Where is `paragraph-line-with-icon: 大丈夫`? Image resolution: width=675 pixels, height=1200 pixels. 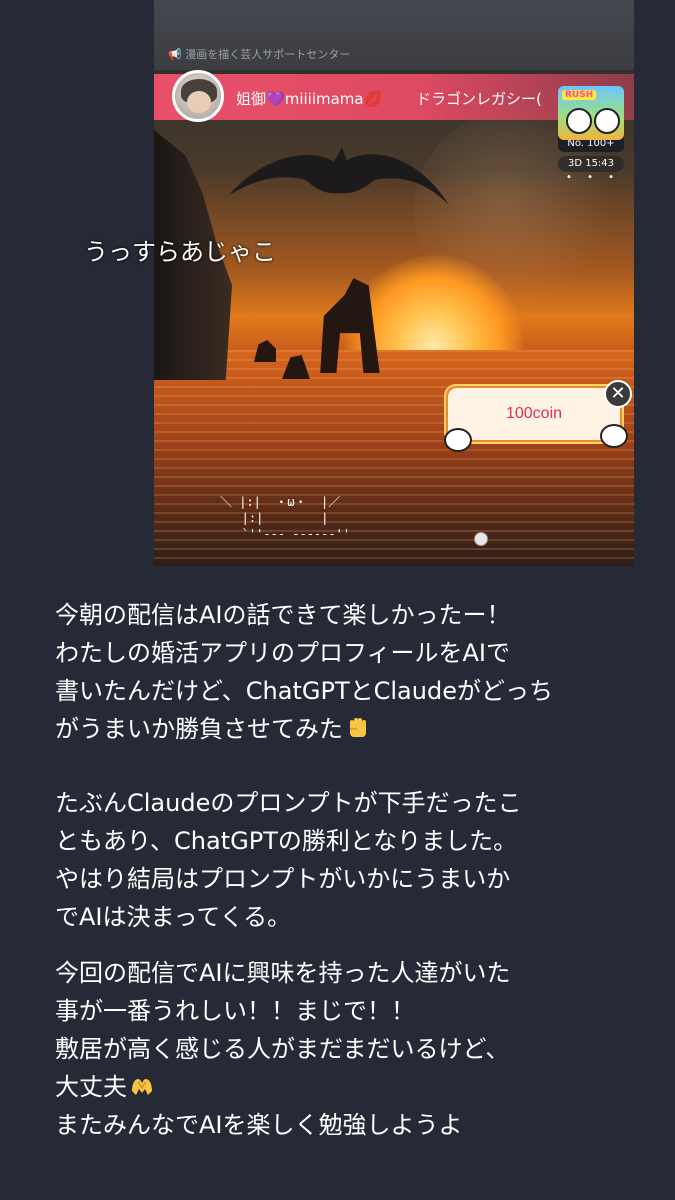 paragraph-line-with-icon: 大丈夫 is located at coordinates (283, 1087).